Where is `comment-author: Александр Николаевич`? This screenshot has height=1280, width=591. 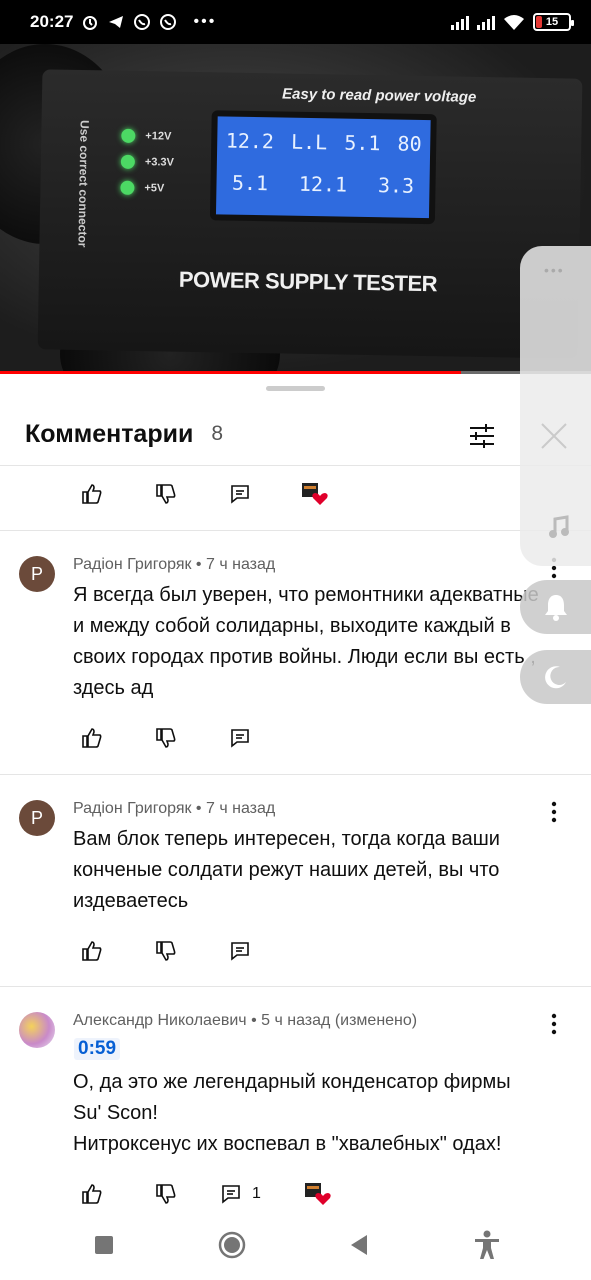 comment-author: Александр Николаевич is located at coordinates (160, 1020).